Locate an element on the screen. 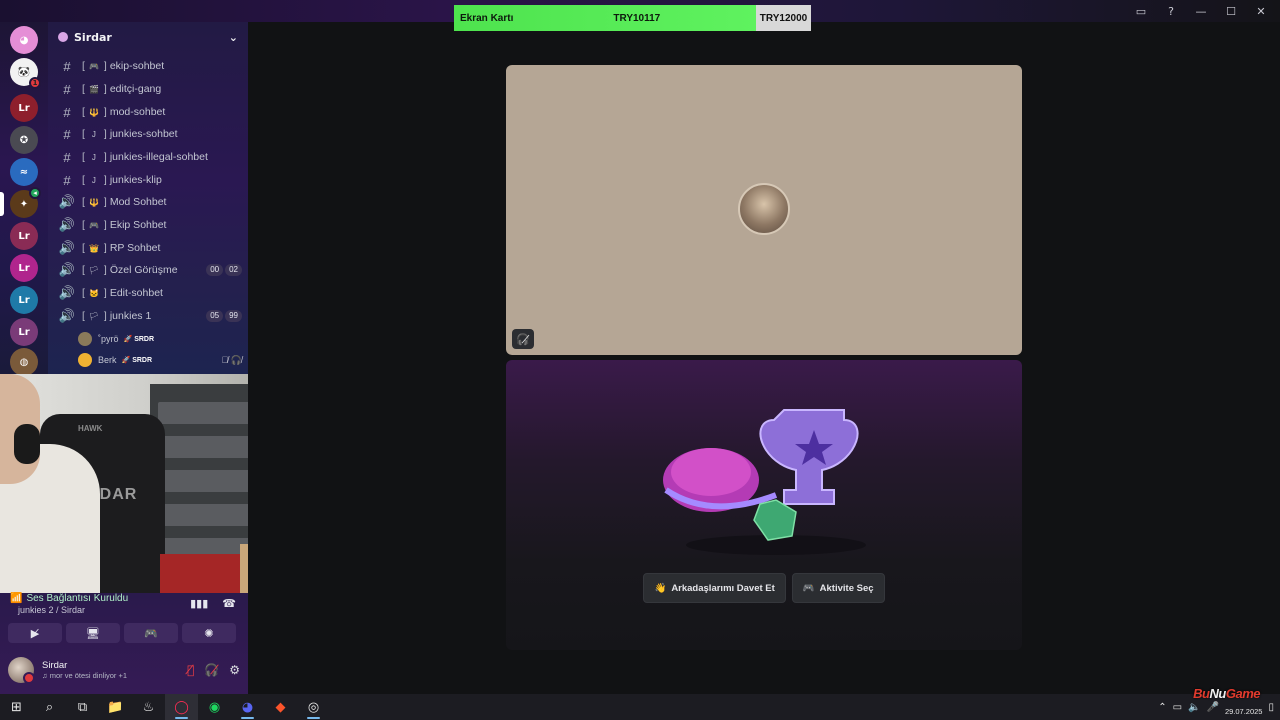 This screenshot has width=1280, height=720. server-icon-sirdar: ✦ ◂ is located at coordinates (25, 202).